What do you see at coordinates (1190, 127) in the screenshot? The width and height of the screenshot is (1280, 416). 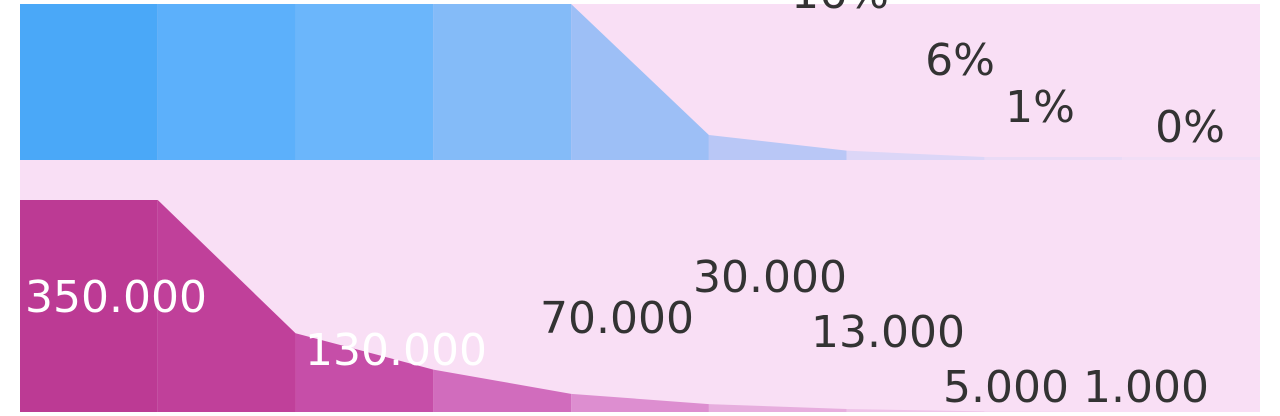 I see `percent-label-9: 0%` at bounding box center [1190, 127].